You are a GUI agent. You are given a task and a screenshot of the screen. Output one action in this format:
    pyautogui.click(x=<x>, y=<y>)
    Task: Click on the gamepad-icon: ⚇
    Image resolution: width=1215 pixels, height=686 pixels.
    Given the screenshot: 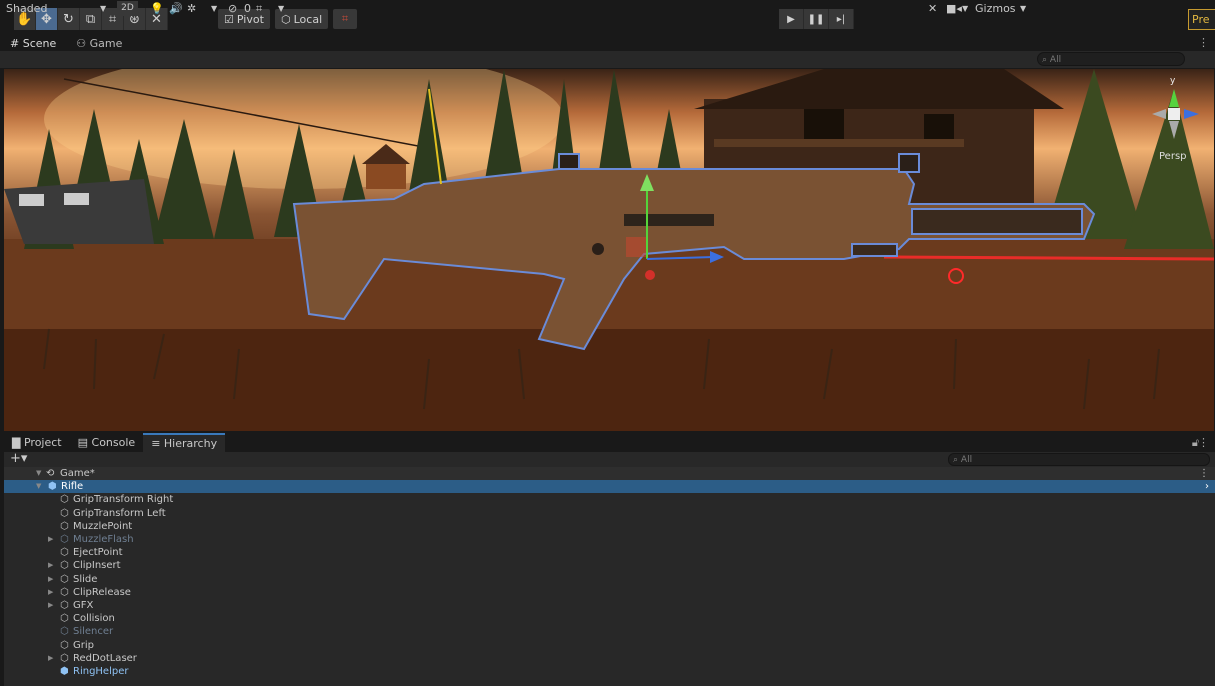 What is the action you would take?
    pyautogui.click(x=81, y=43)
    